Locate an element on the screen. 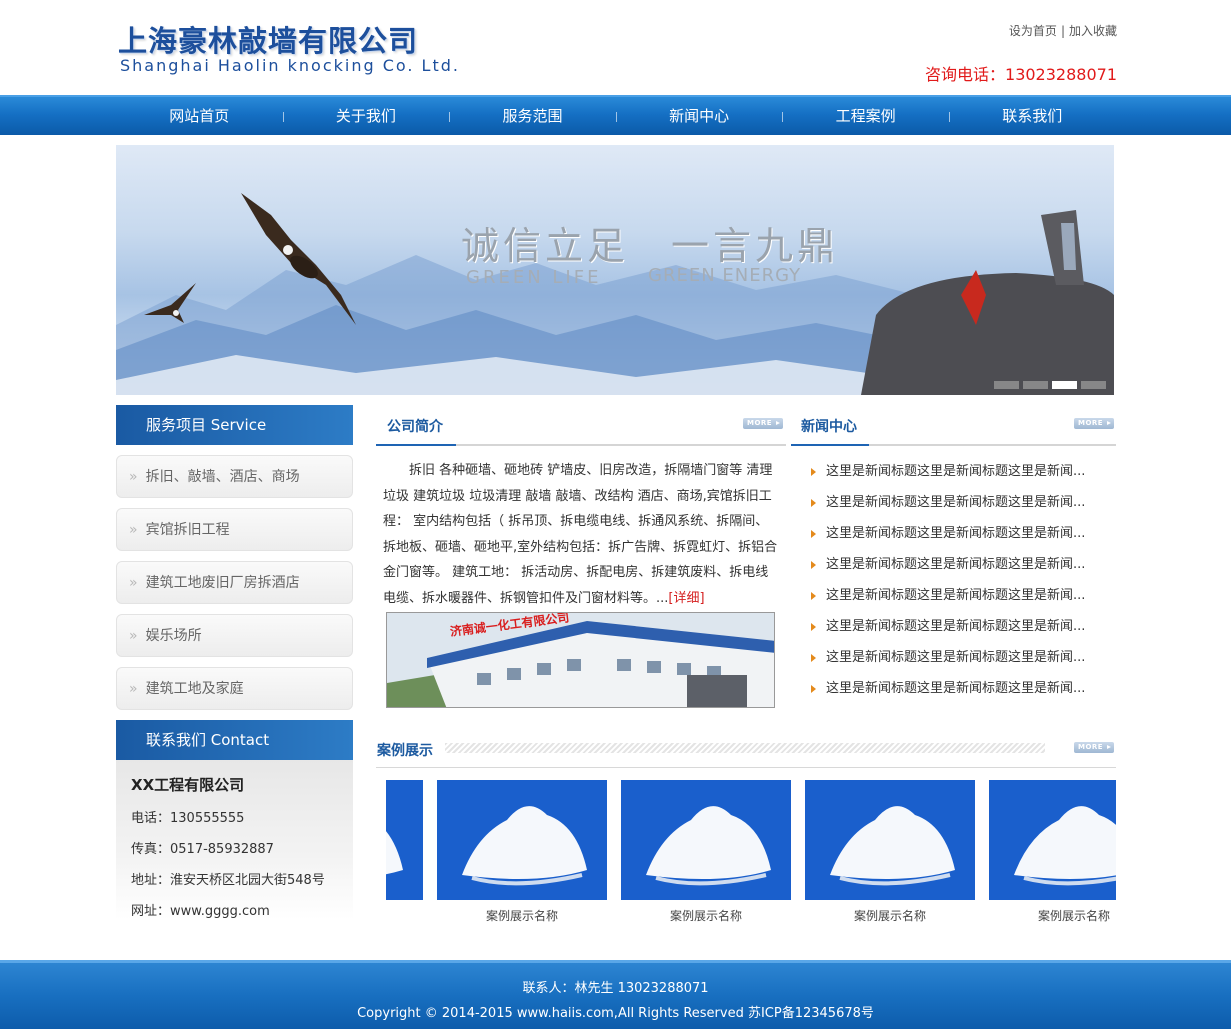  service-item-label: 娱乐场所 is located at coordinates (173, 636).